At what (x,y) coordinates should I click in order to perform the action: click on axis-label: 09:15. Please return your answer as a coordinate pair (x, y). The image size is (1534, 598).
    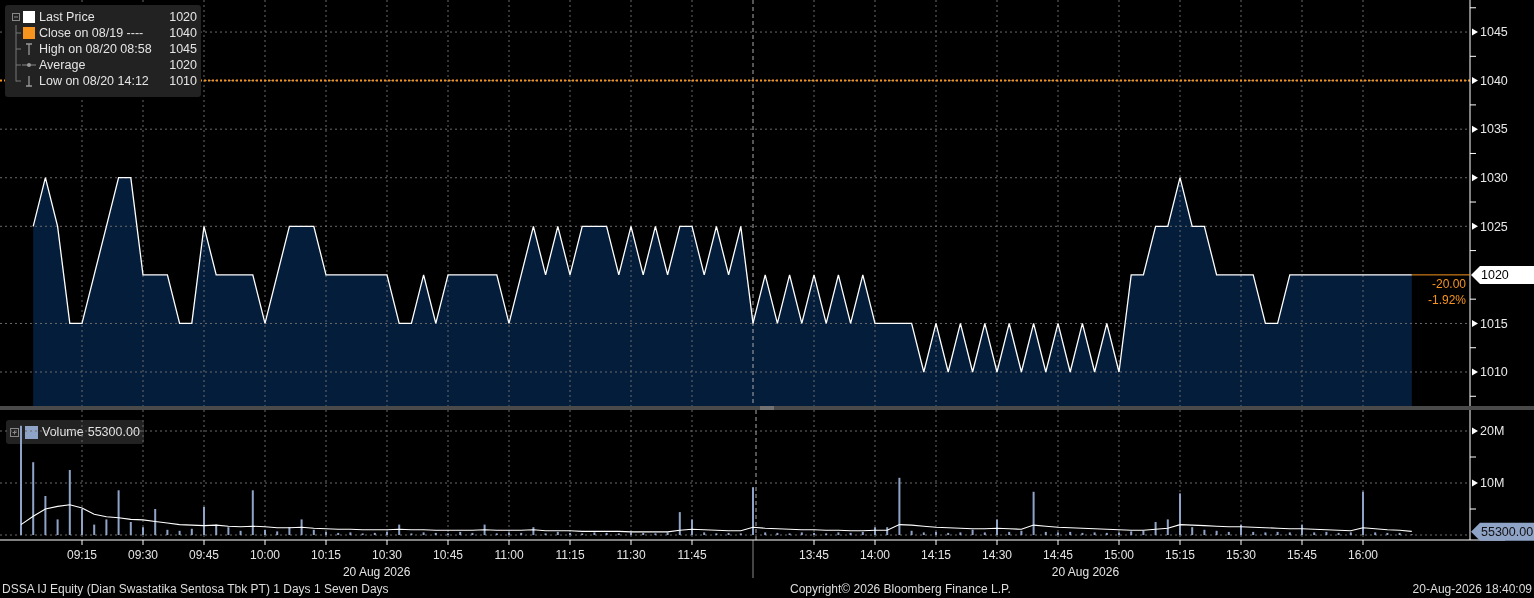
    Looking at the image, I should click on (82, 555).